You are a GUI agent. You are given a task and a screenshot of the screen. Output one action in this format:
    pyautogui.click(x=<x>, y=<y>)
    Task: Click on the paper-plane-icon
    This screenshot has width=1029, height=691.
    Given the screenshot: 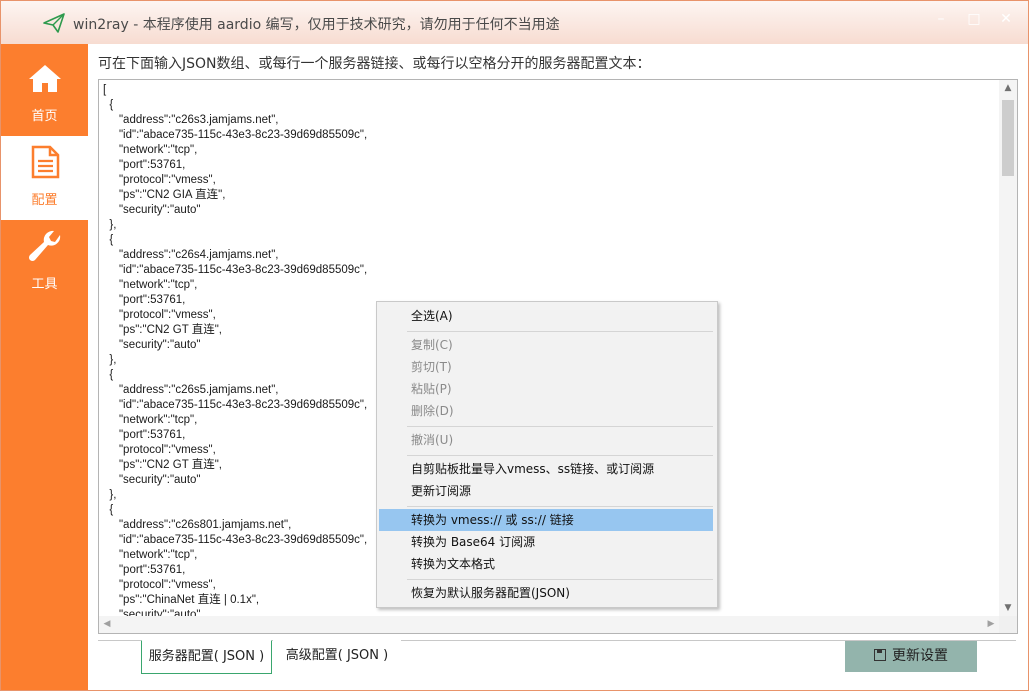 What is the action you would take?
    pyautogui.click(x=54, y=23)
    